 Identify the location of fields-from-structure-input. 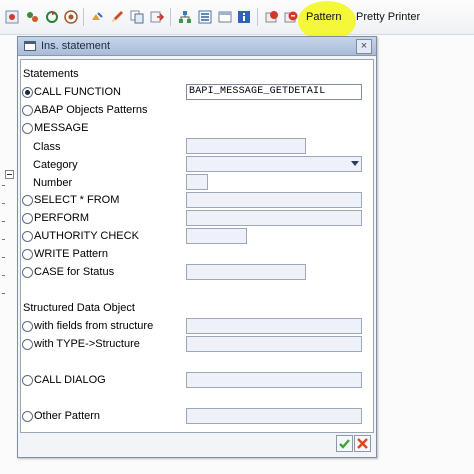
(274, 326).